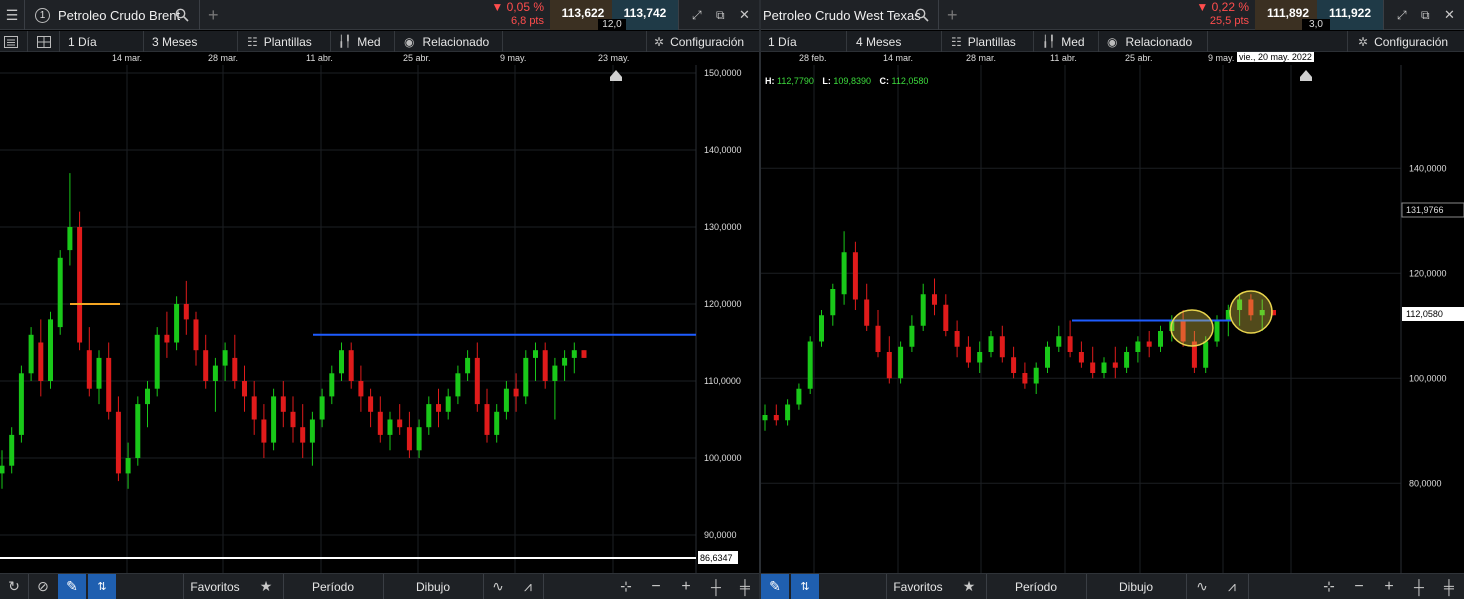 The image size is (1464, 599). I want to click on range-selector: 3 Meses, so click(174, 41).